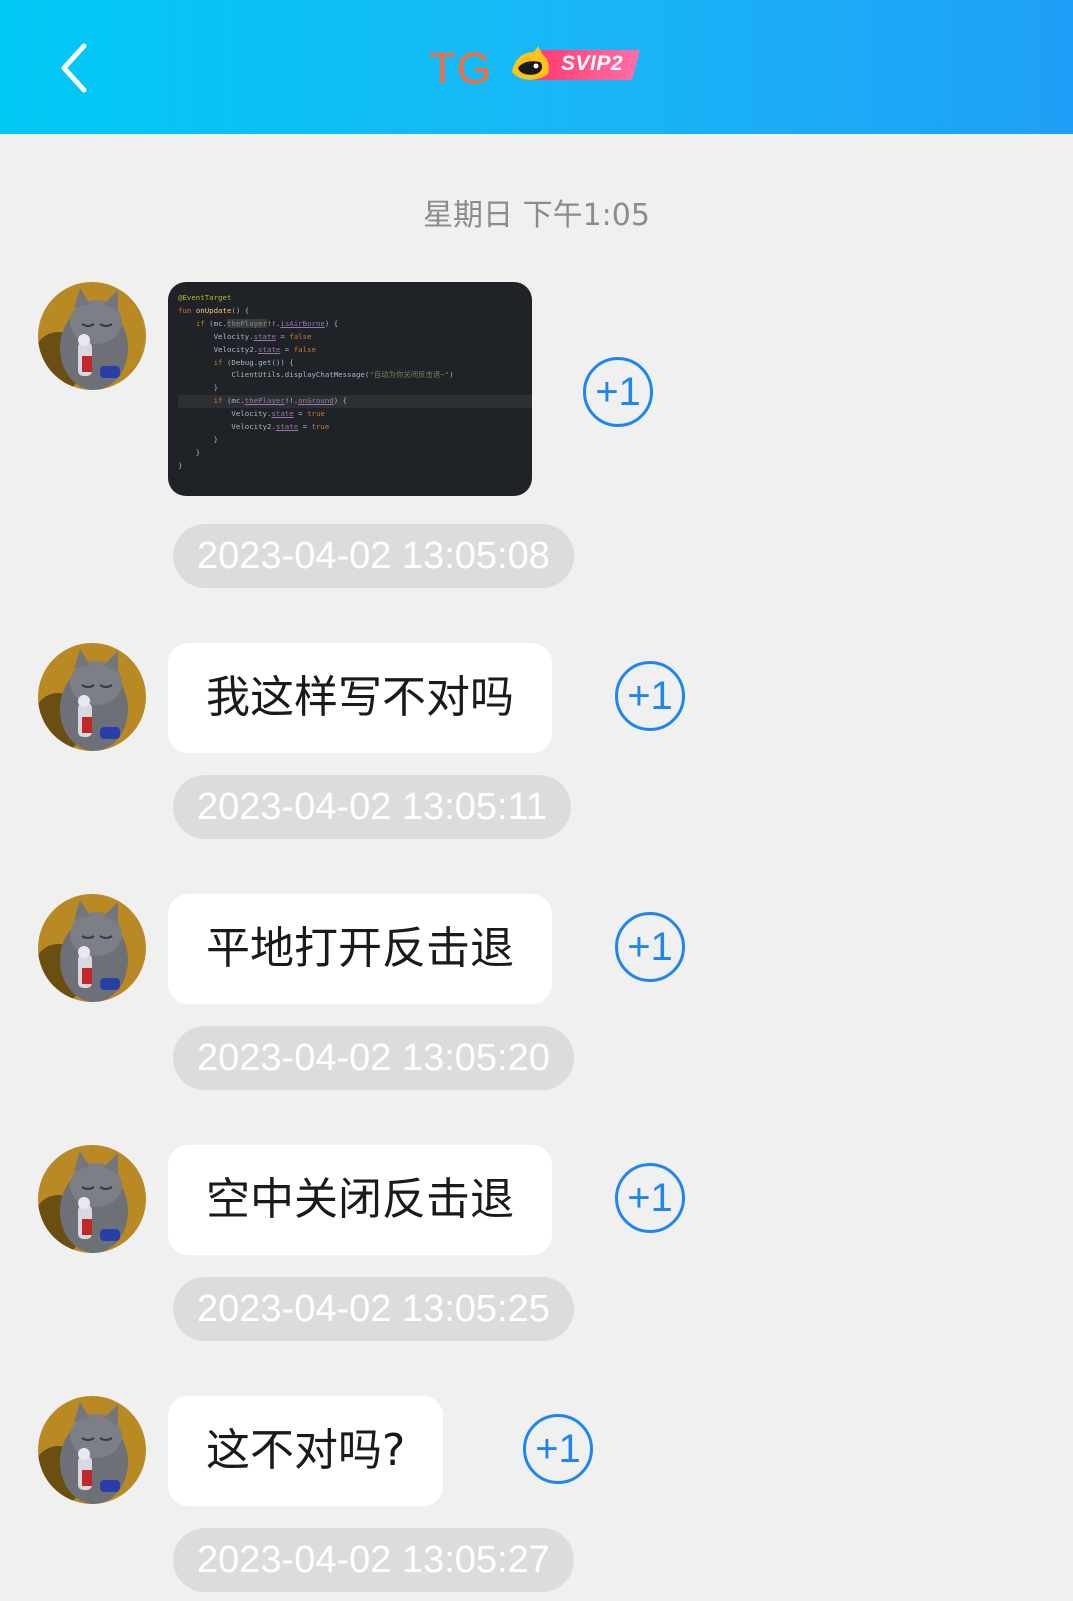 Image resolution: width=1073 pixels, height=1601 pixels. I want to click on message-bubble: 平地打开反击退, so click(360, 949).